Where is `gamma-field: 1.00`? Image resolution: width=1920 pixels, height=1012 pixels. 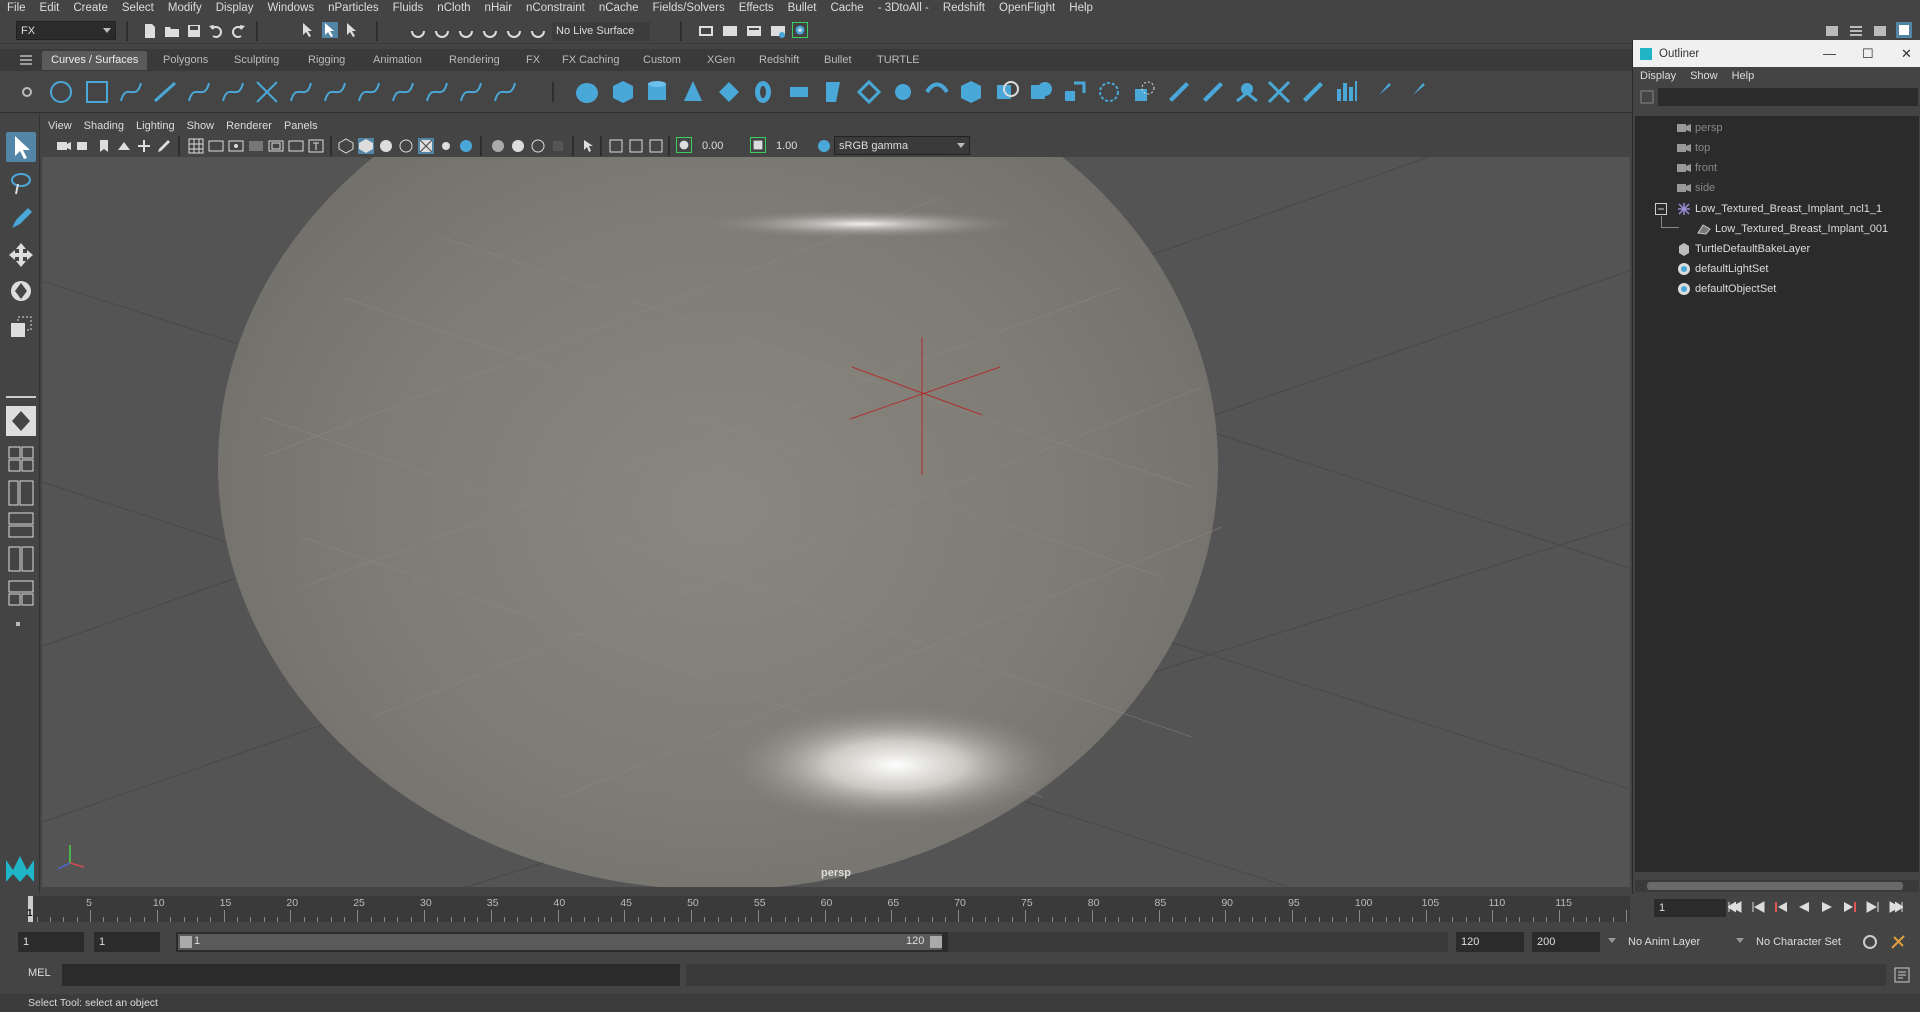 gamma-field: 1.00 is located at coordinates (795, 146).